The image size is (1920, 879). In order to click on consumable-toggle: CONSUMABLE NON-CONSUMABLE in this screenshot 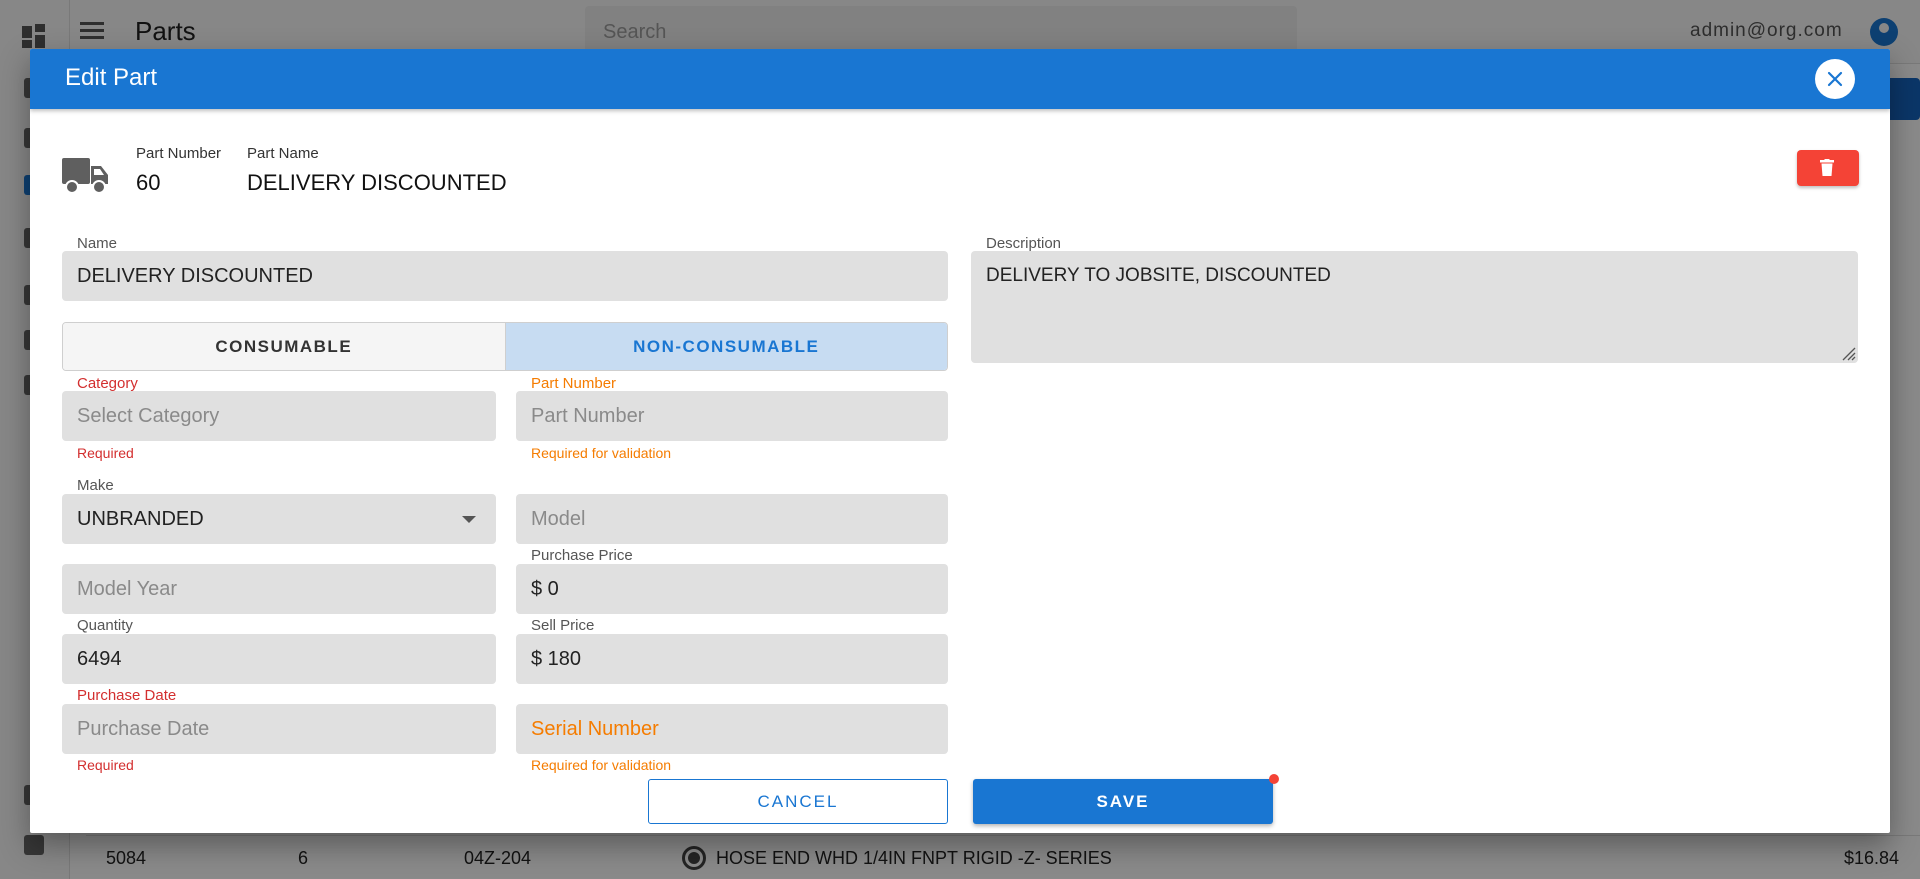, I will do `click(505, 346)`.